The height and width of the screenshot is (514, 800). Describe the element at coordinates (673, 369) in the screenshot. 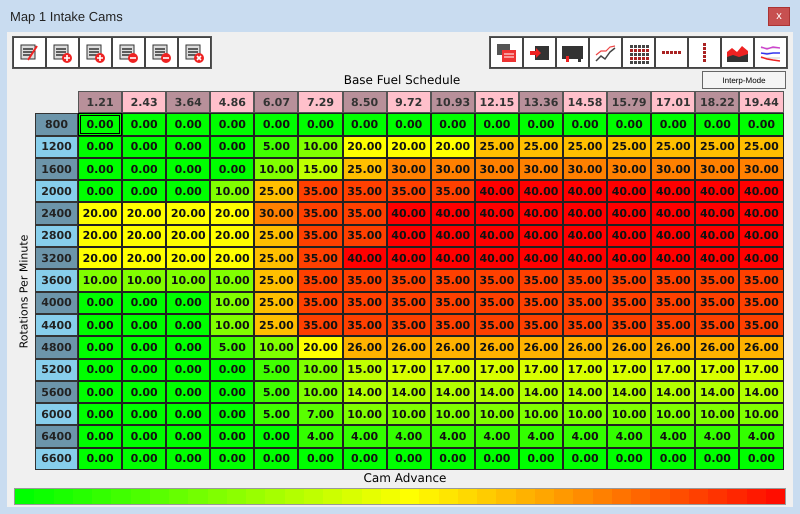

I see `table-cell: 17.00` at that location.